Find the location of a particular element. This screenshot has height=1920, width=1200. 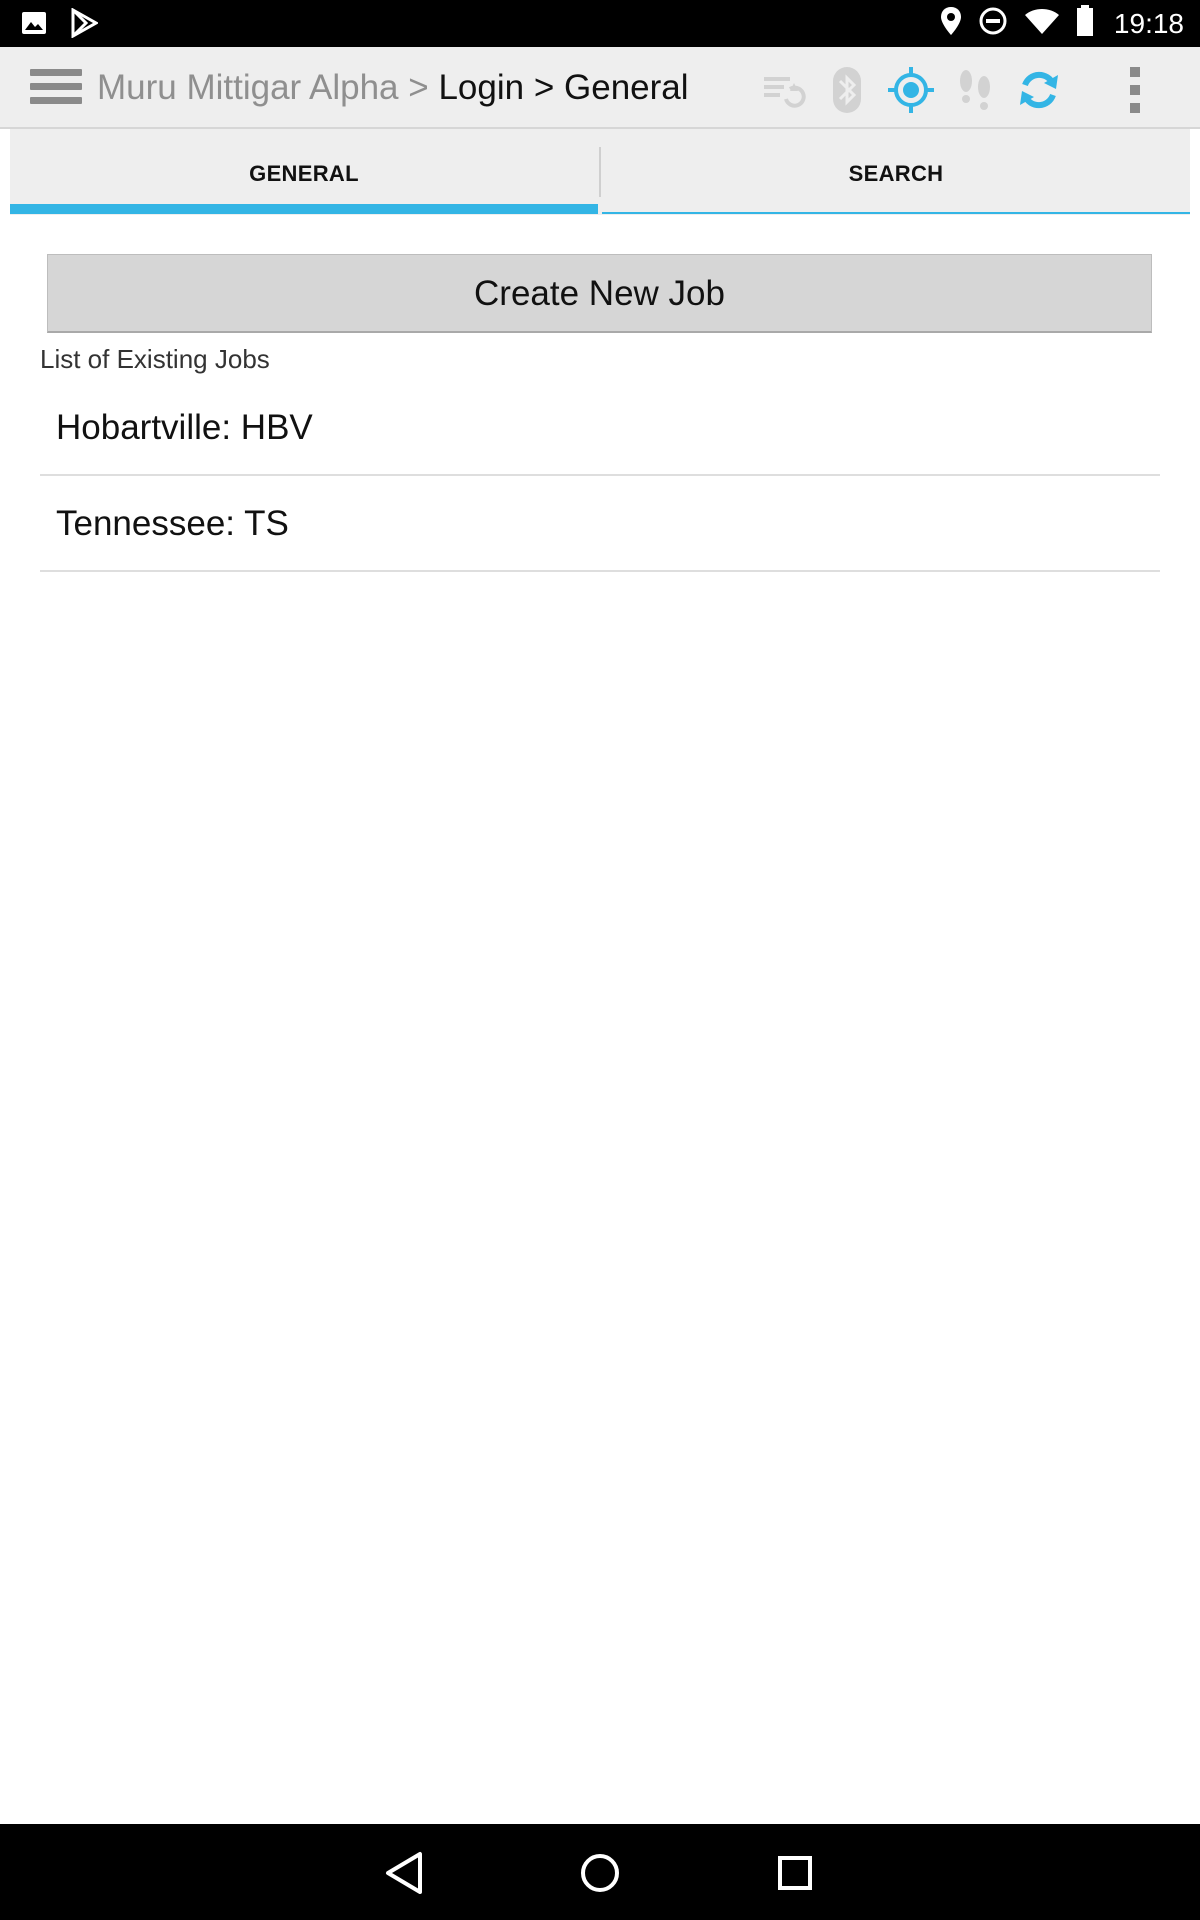

image-icon is located at coordinates (34, 25).